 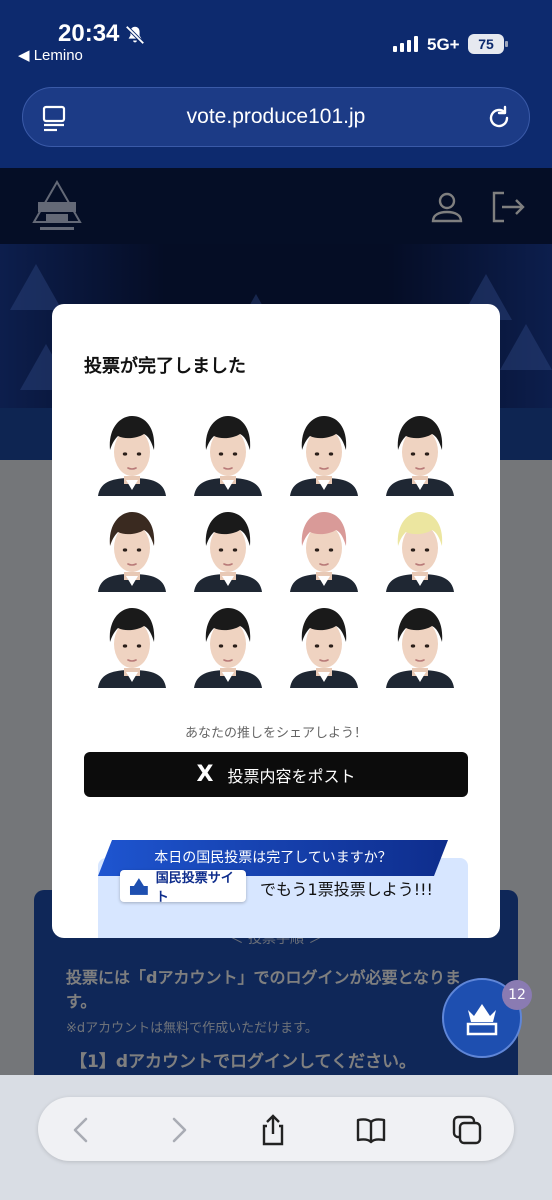 I want to click on address-bar: vote.produce101.jp, so click(x=276, y=117).